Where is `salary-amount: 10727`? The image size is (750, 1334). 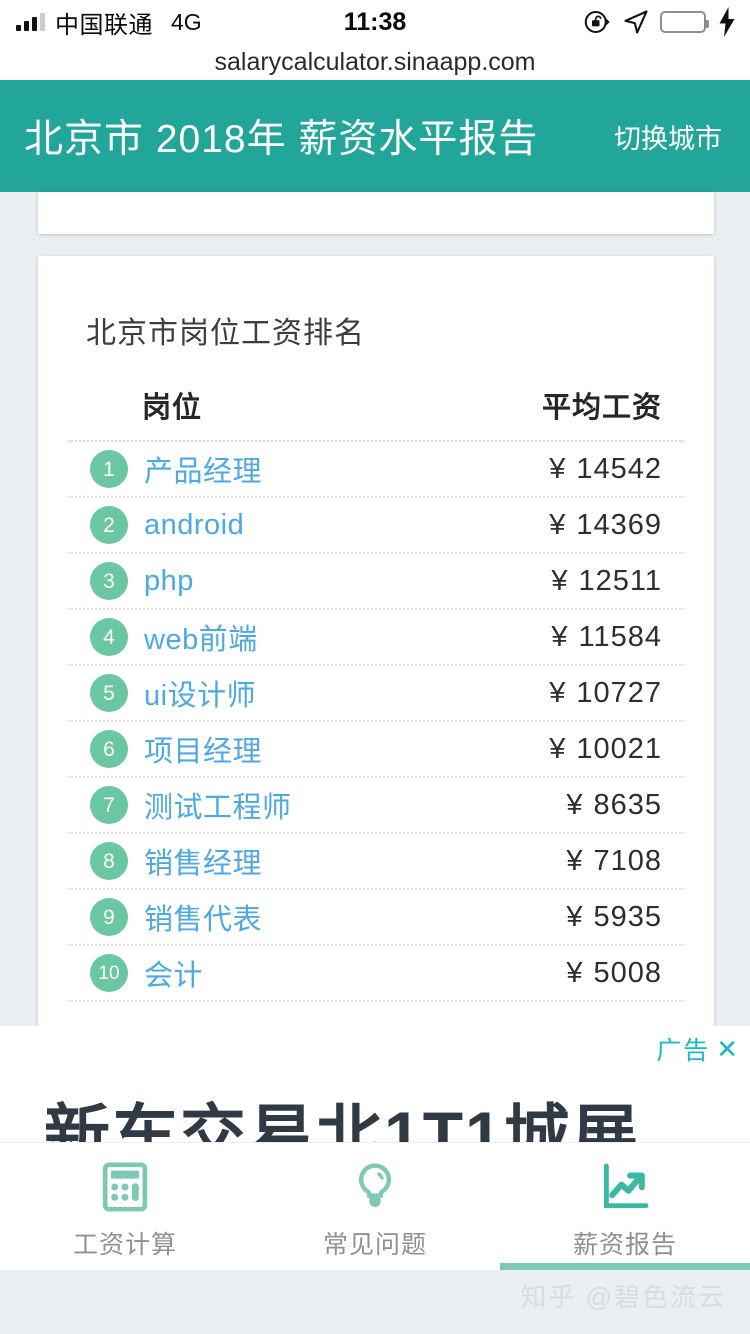
salary-amount: 10727 is located at coordinates (619, 692).